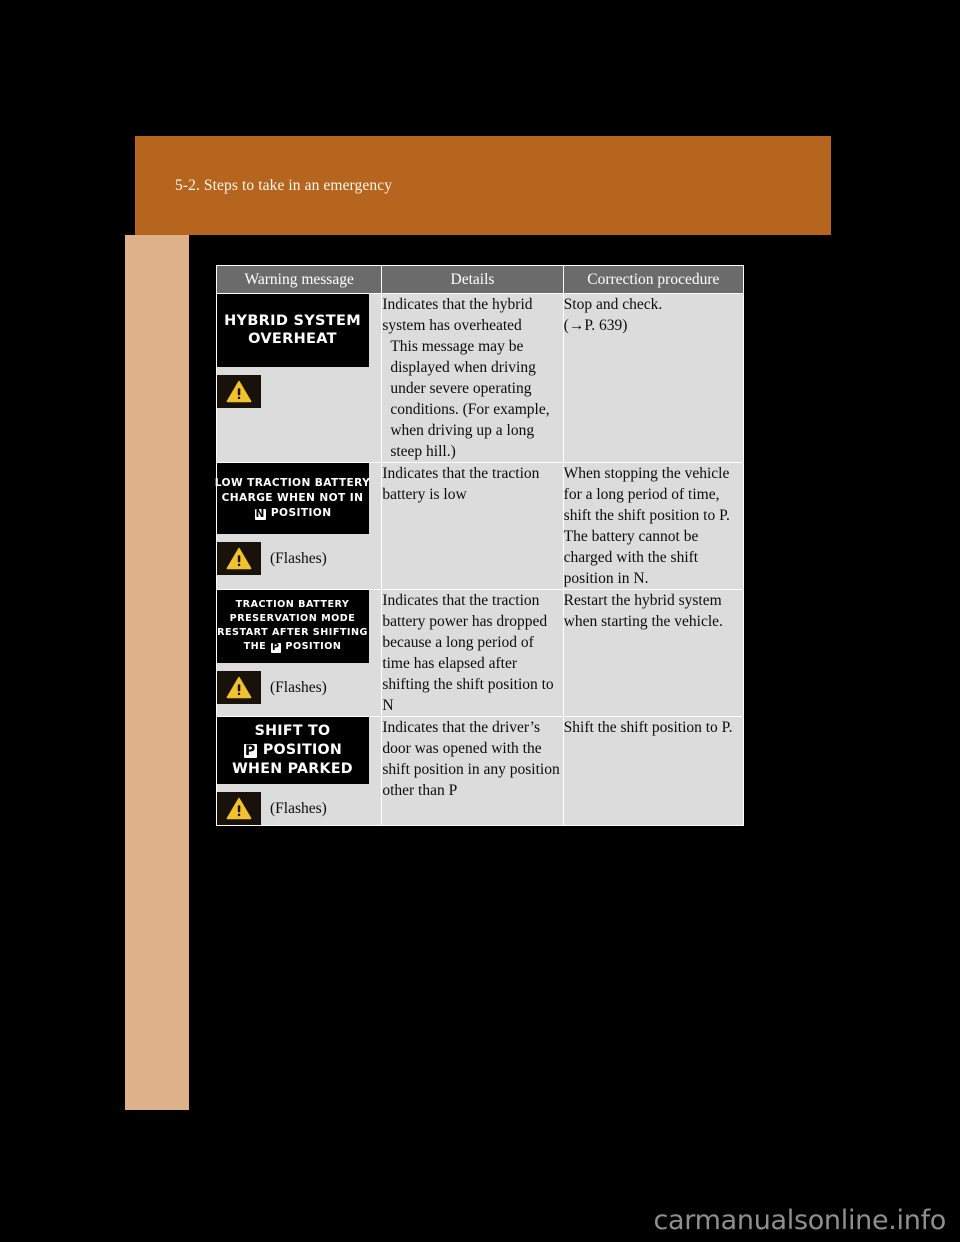  I want to click on display-line: WHEN PARKED, so click(292, 768).